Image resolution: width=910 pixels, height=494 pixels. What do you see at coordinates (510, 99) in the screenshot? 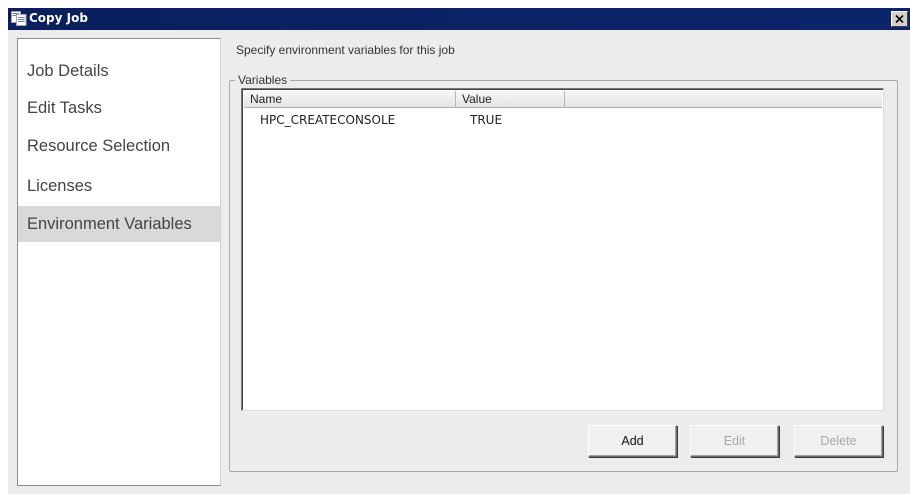
I see `column-header-value: Value` at bounding box center [510, 99].